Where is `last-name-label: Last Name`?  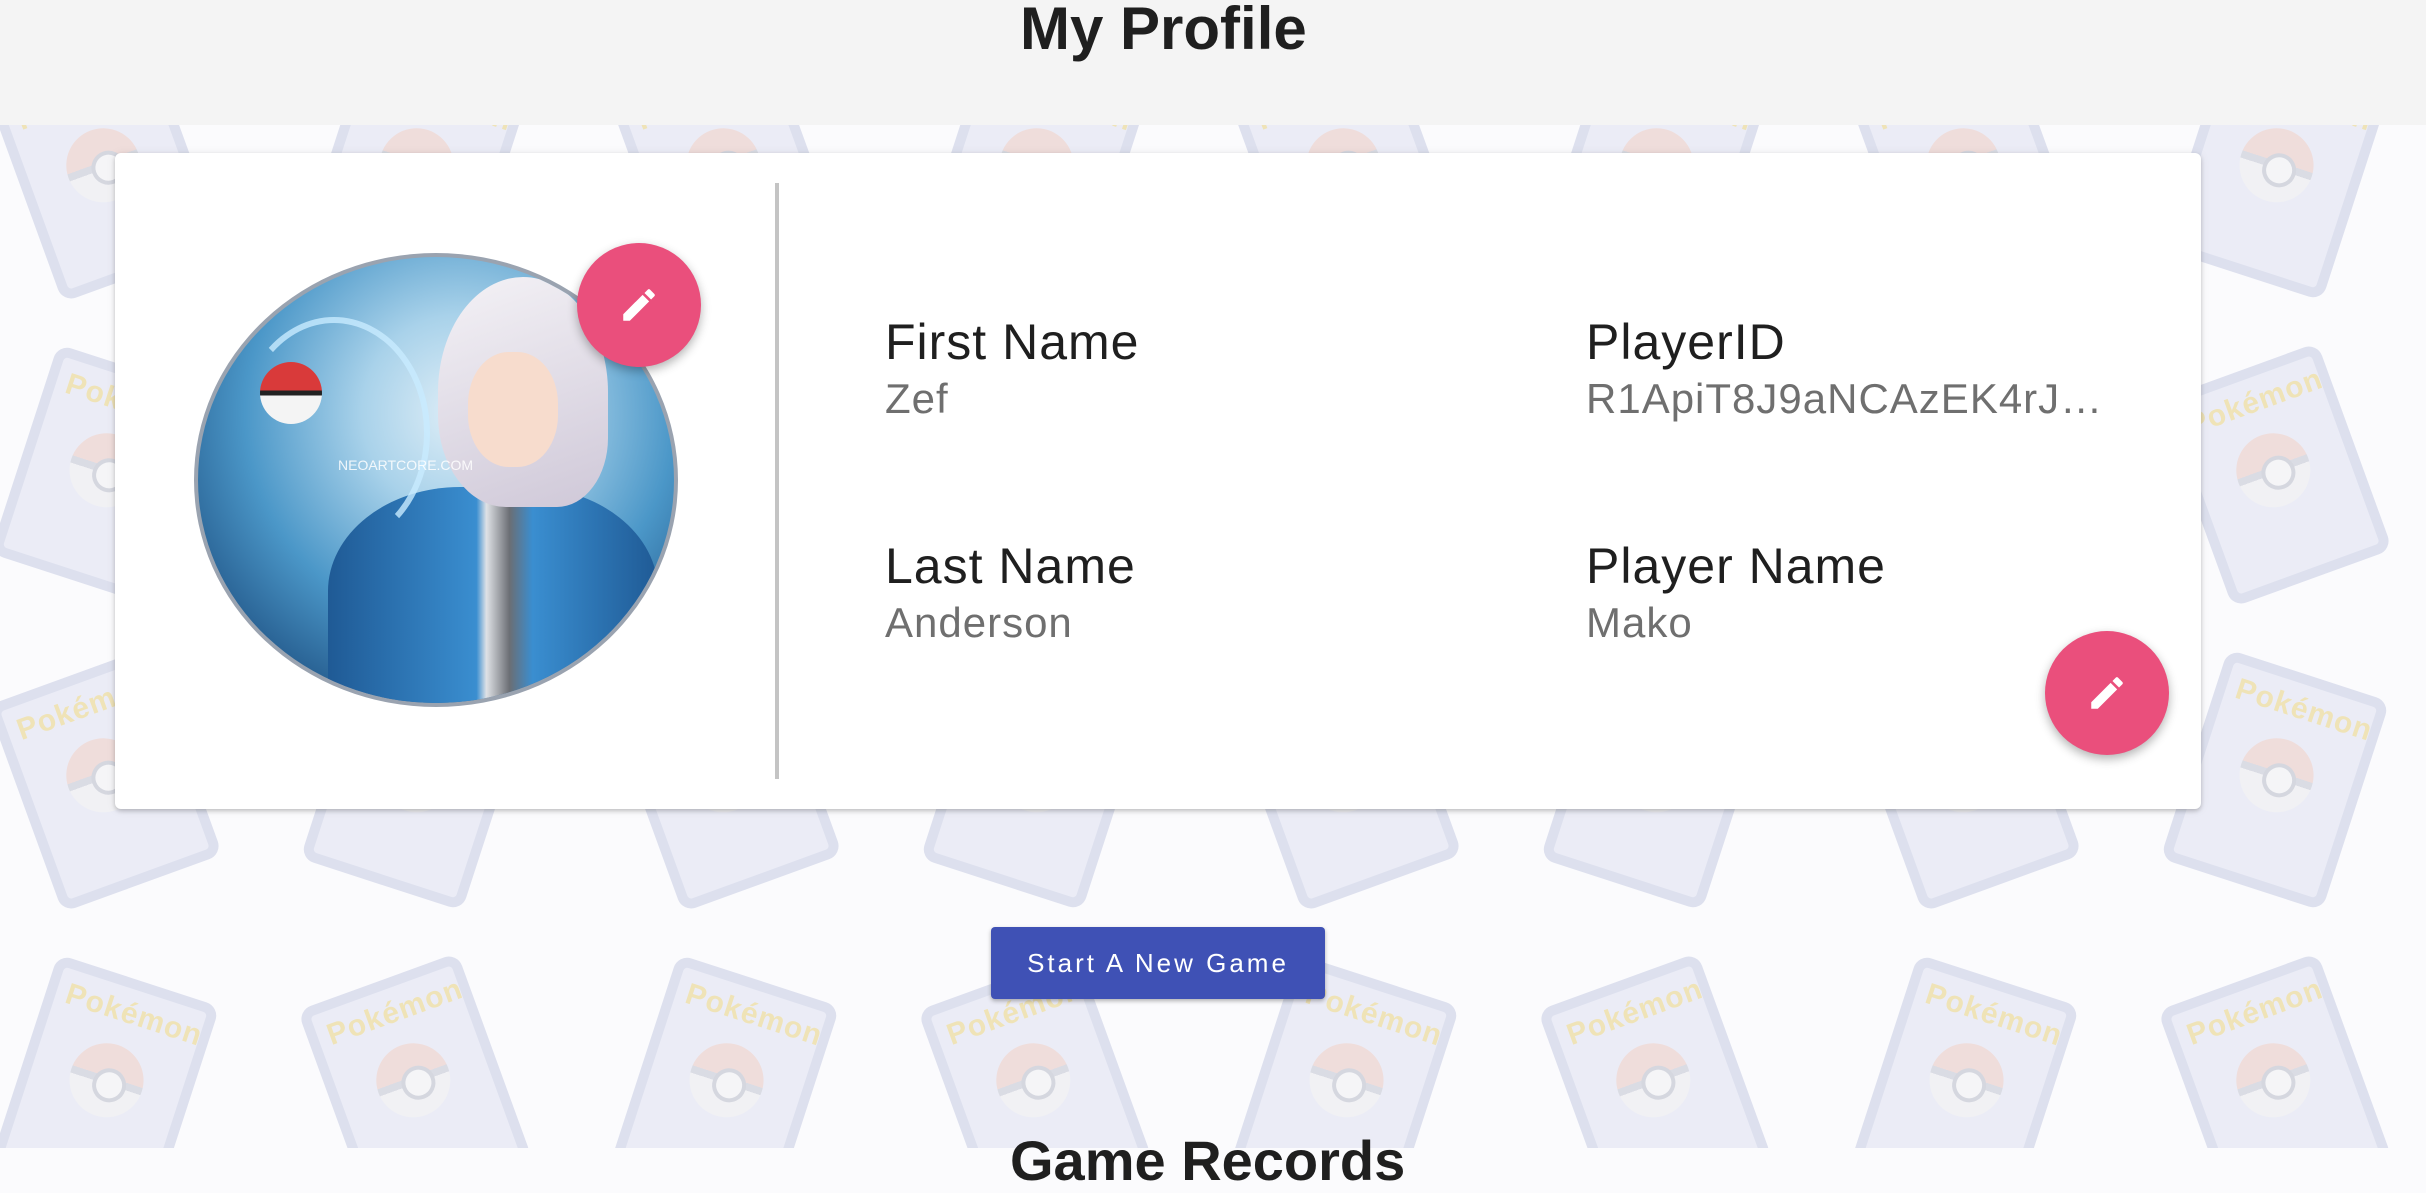
last-name-label: Last Name is located at coordinates (1010, 566).